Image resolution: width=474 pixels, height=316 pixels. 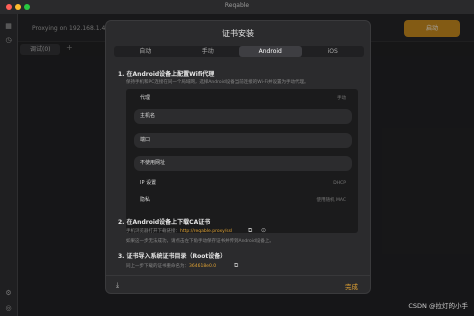 I want to click on bypass-label: 不使用网址, so click(x=153, y=163).